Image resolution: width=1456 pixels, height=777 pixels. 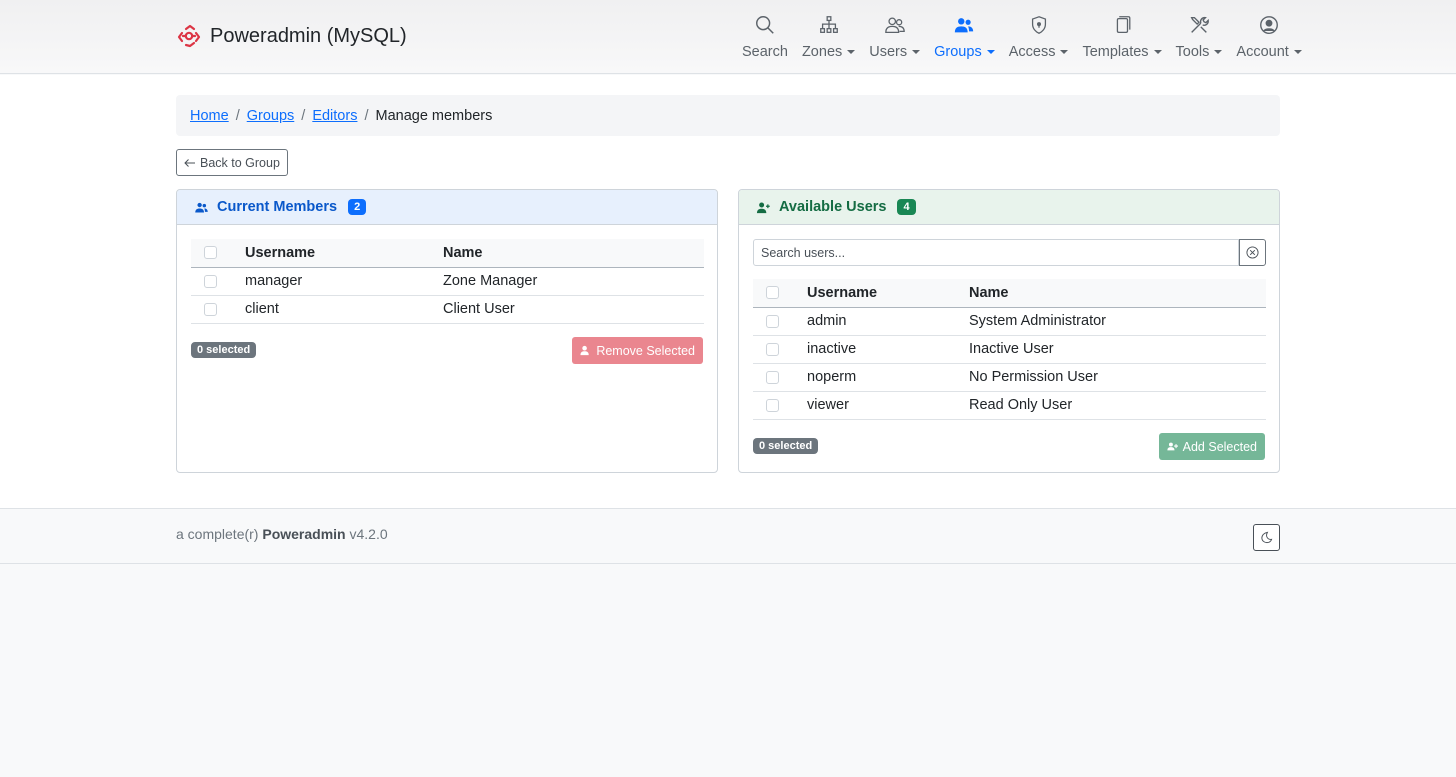 I want to click on arrow-left-icon, so click(x=189, y=162).